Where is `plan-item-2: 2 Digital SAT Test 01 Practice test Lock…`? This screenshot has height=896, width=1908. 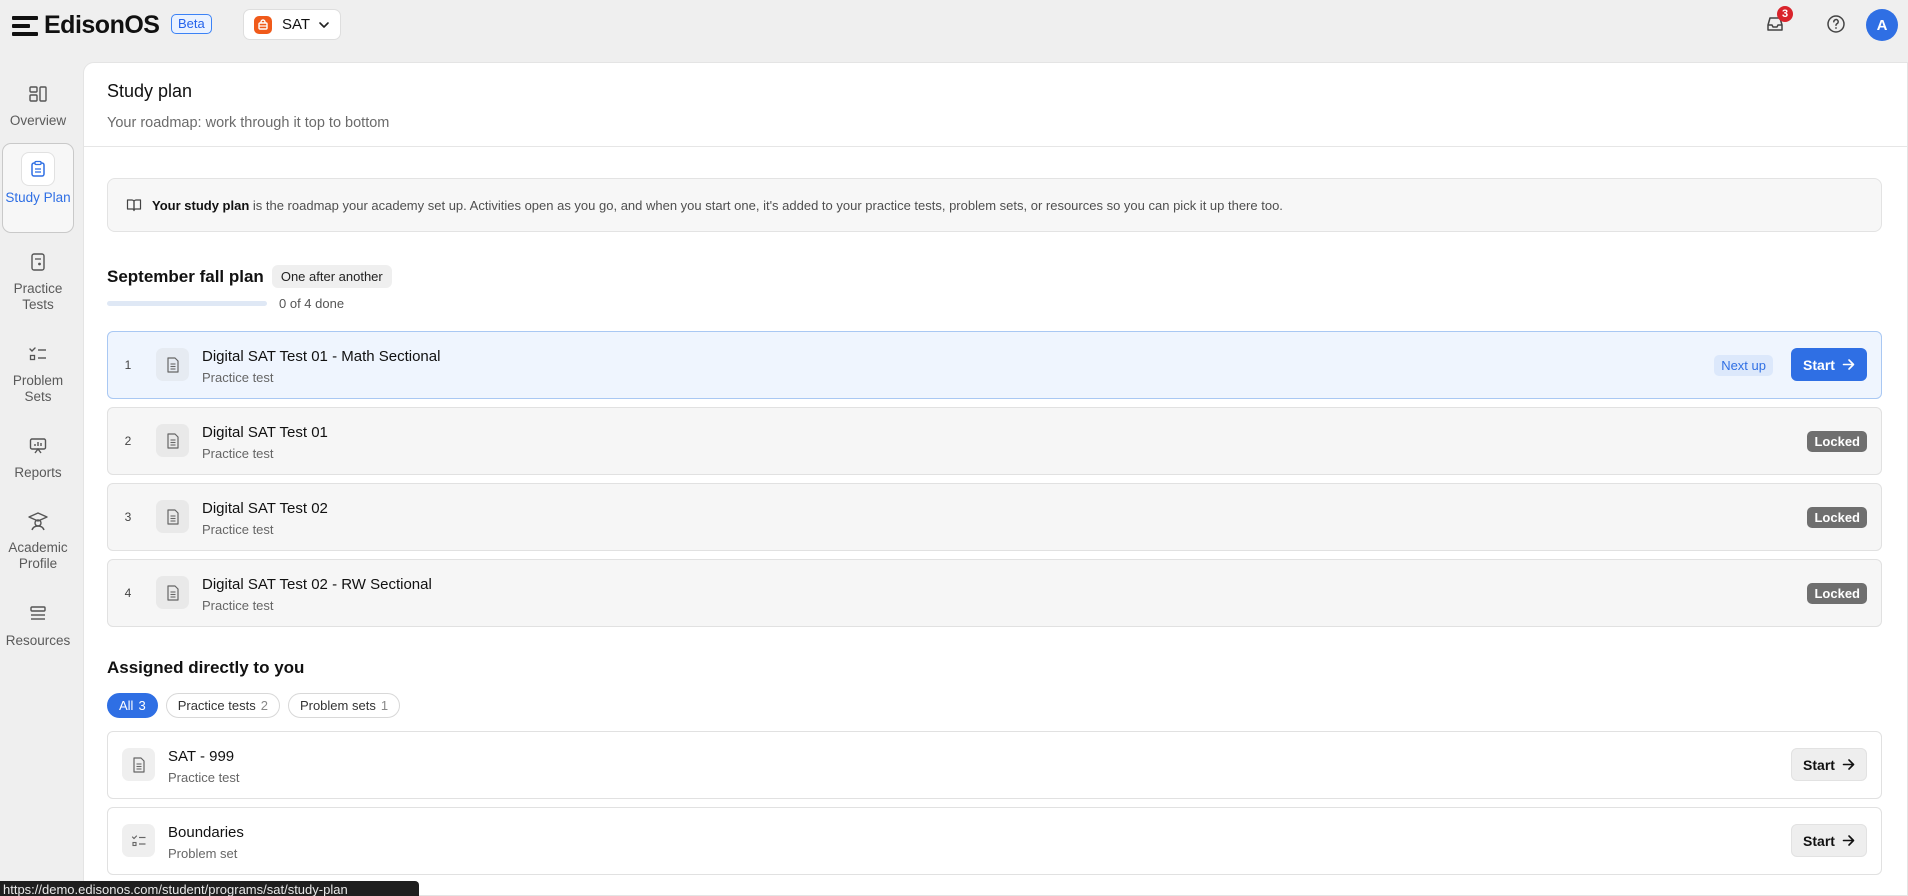
plan-item-2: 2 Digital SAT Test 01 Practice test Lock… is located at coordinates (994, 441).